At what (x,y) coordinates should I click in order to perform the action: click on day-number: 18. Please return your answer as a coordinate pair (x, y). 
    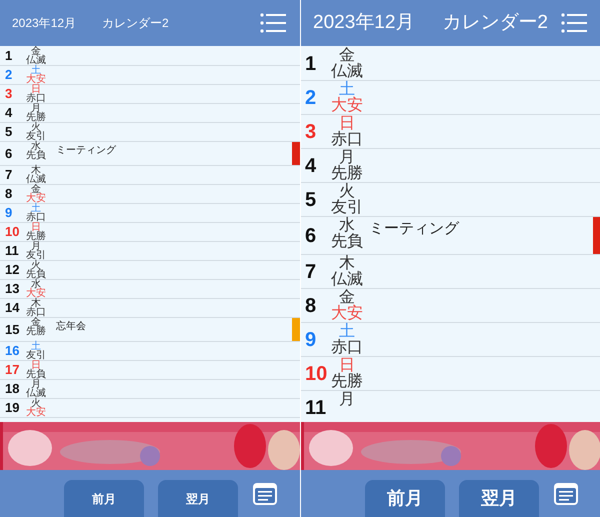
    Looking at the image, I should click on (12, 389).